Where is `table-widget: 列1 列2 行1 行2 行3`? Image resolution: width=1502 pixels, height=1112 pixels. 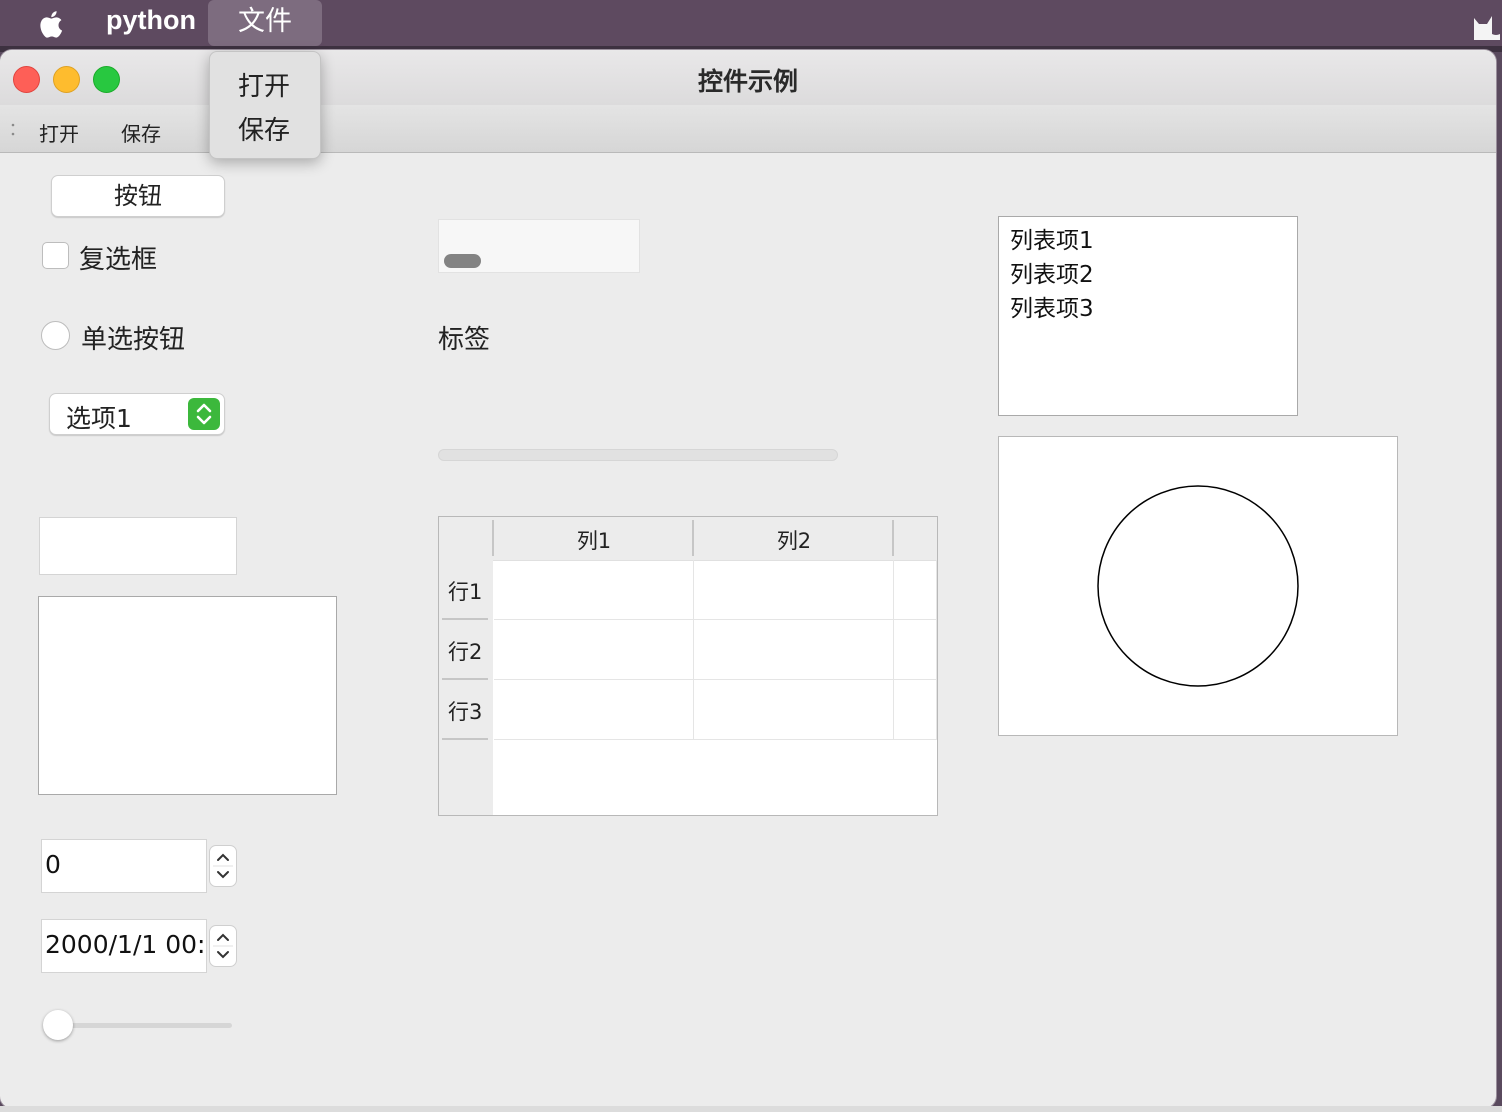
table-widget: 列1 列2 行1 行2 行3 is located at coordinates (688, 666).